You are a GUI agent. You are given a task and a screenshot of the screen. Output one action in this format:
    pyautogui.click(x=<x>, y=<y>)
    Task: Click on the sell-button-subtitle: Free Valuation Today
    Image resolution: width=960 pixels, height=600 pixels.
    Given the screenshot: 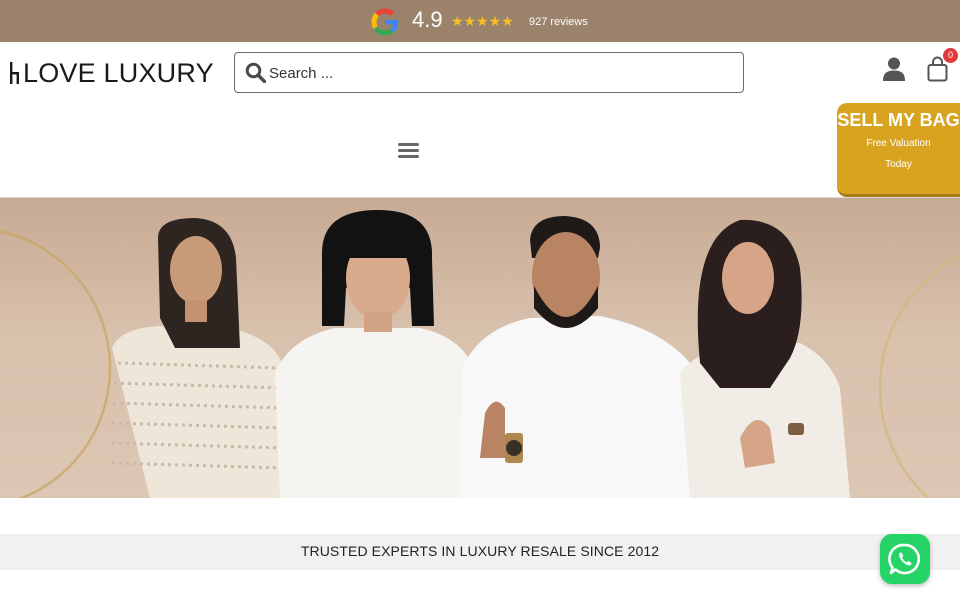 What is the action you would take?
    pyautogui.click(x=898, y=154)
    